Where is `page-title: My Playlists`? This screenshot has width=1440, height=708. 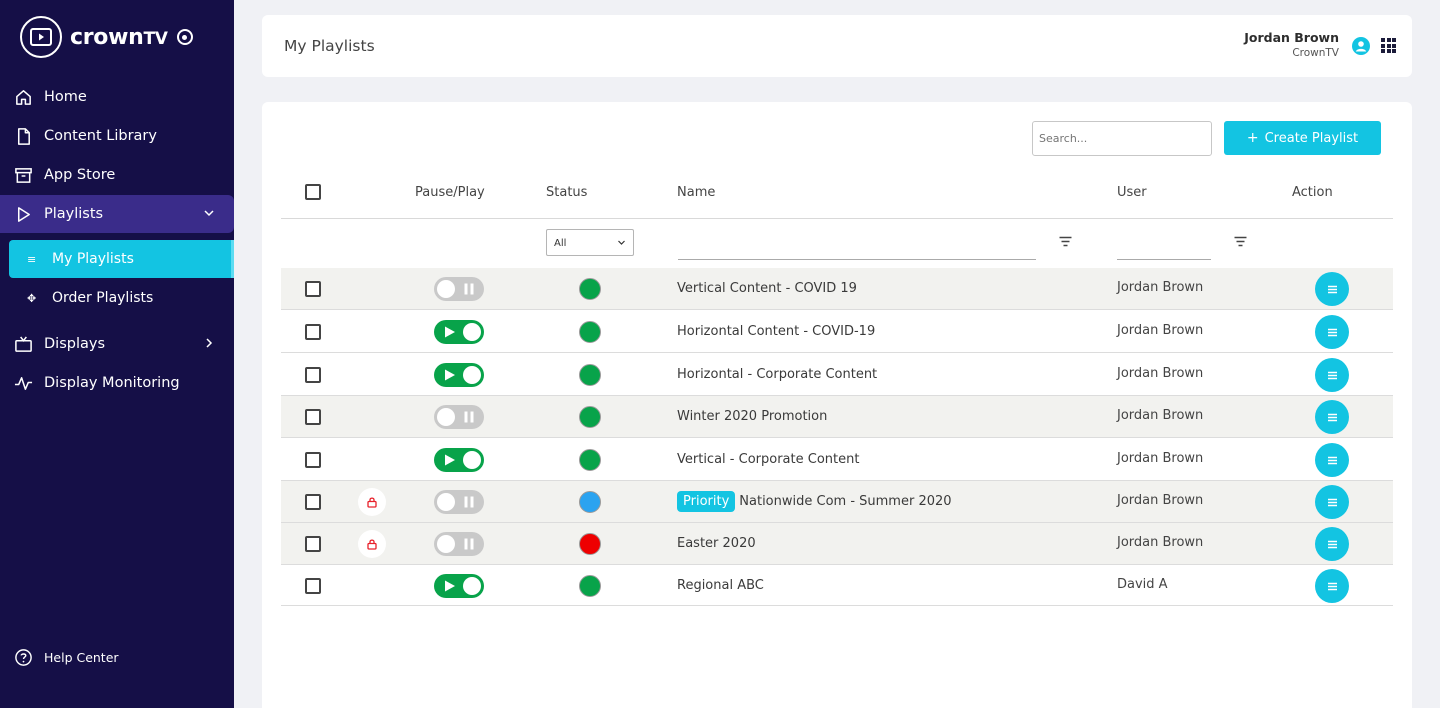
page-title: My Playlists is located at coordinates (329, 46).